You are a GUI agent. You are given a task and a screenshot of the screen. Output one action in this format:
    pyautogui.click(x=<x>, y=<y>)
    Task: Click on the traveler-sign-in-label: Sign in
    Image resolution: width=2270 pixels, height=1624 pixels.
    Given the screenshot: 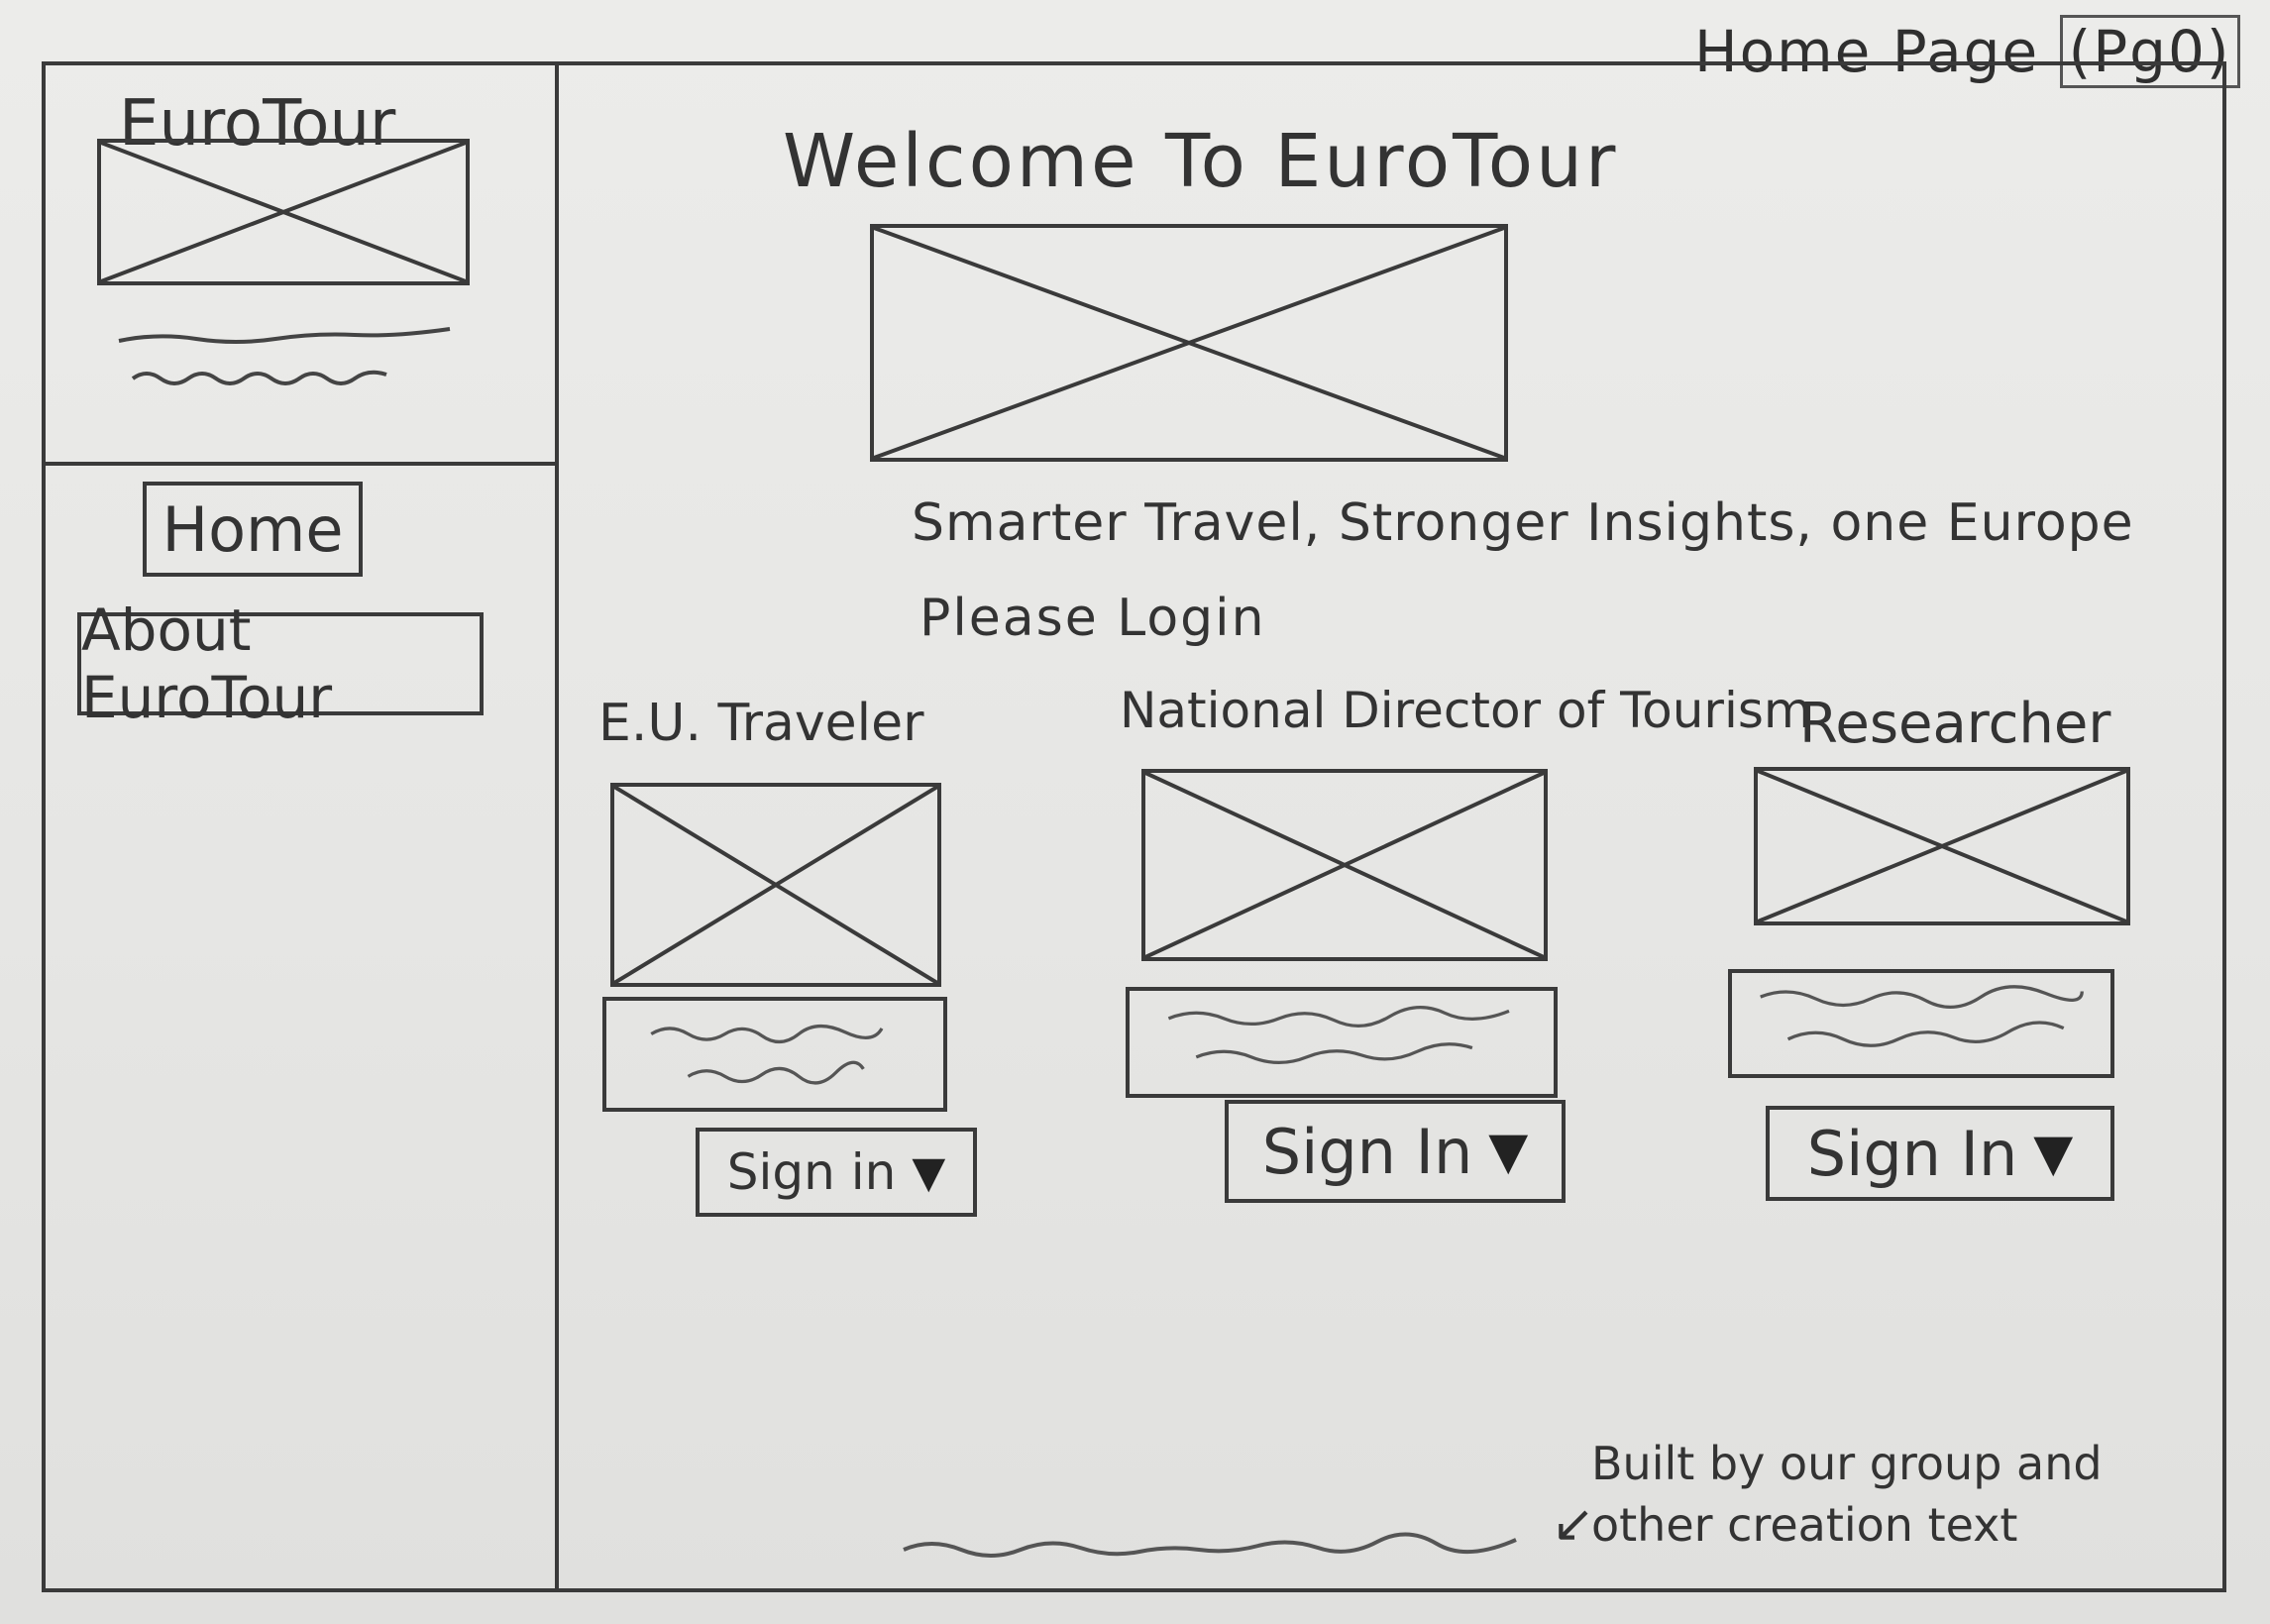 What is the action you would take?
    pyautogui.click(x=811, y=1172)
    